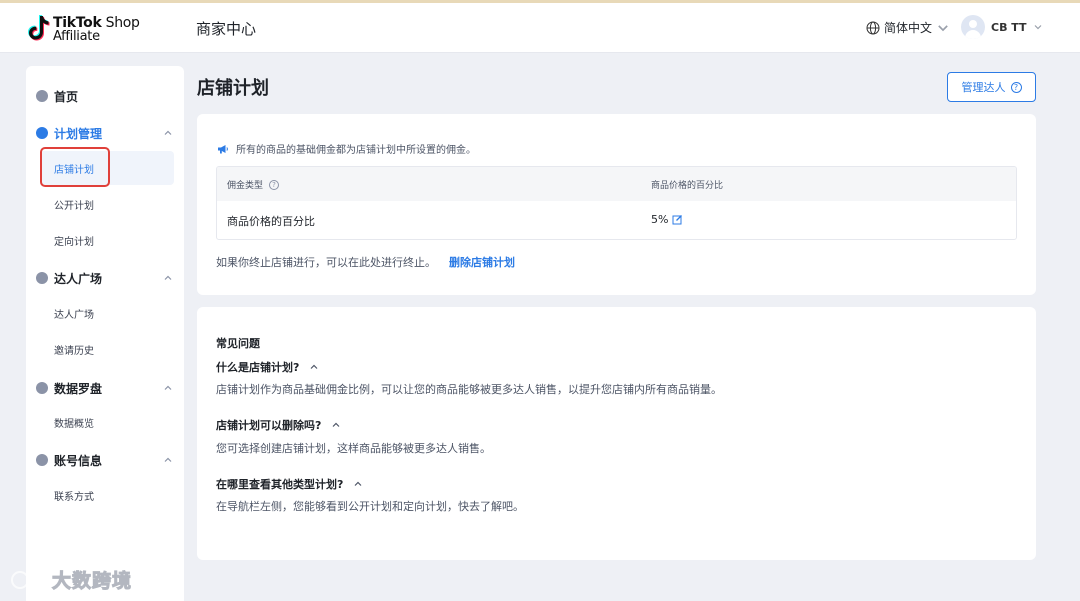 This screenshot has height=601, width=1080. Describe the element at coordinates (76, 36) in the screenshot. I see `logo-subtitle: Affiliate` at that location.